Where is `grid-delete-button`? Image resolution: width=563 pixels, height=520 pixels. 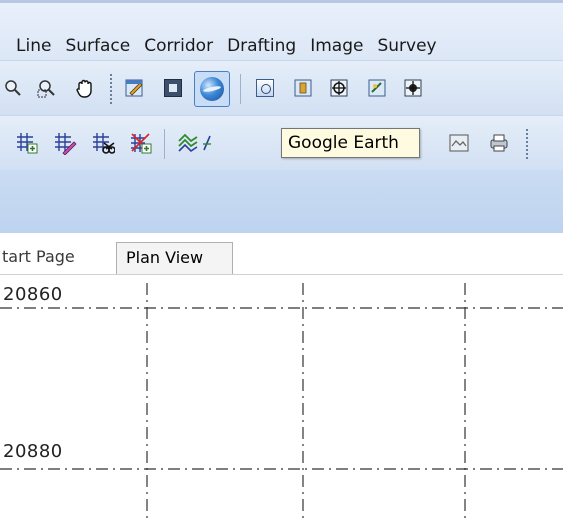 grid-delete-button is located at coordinates (103, 143).